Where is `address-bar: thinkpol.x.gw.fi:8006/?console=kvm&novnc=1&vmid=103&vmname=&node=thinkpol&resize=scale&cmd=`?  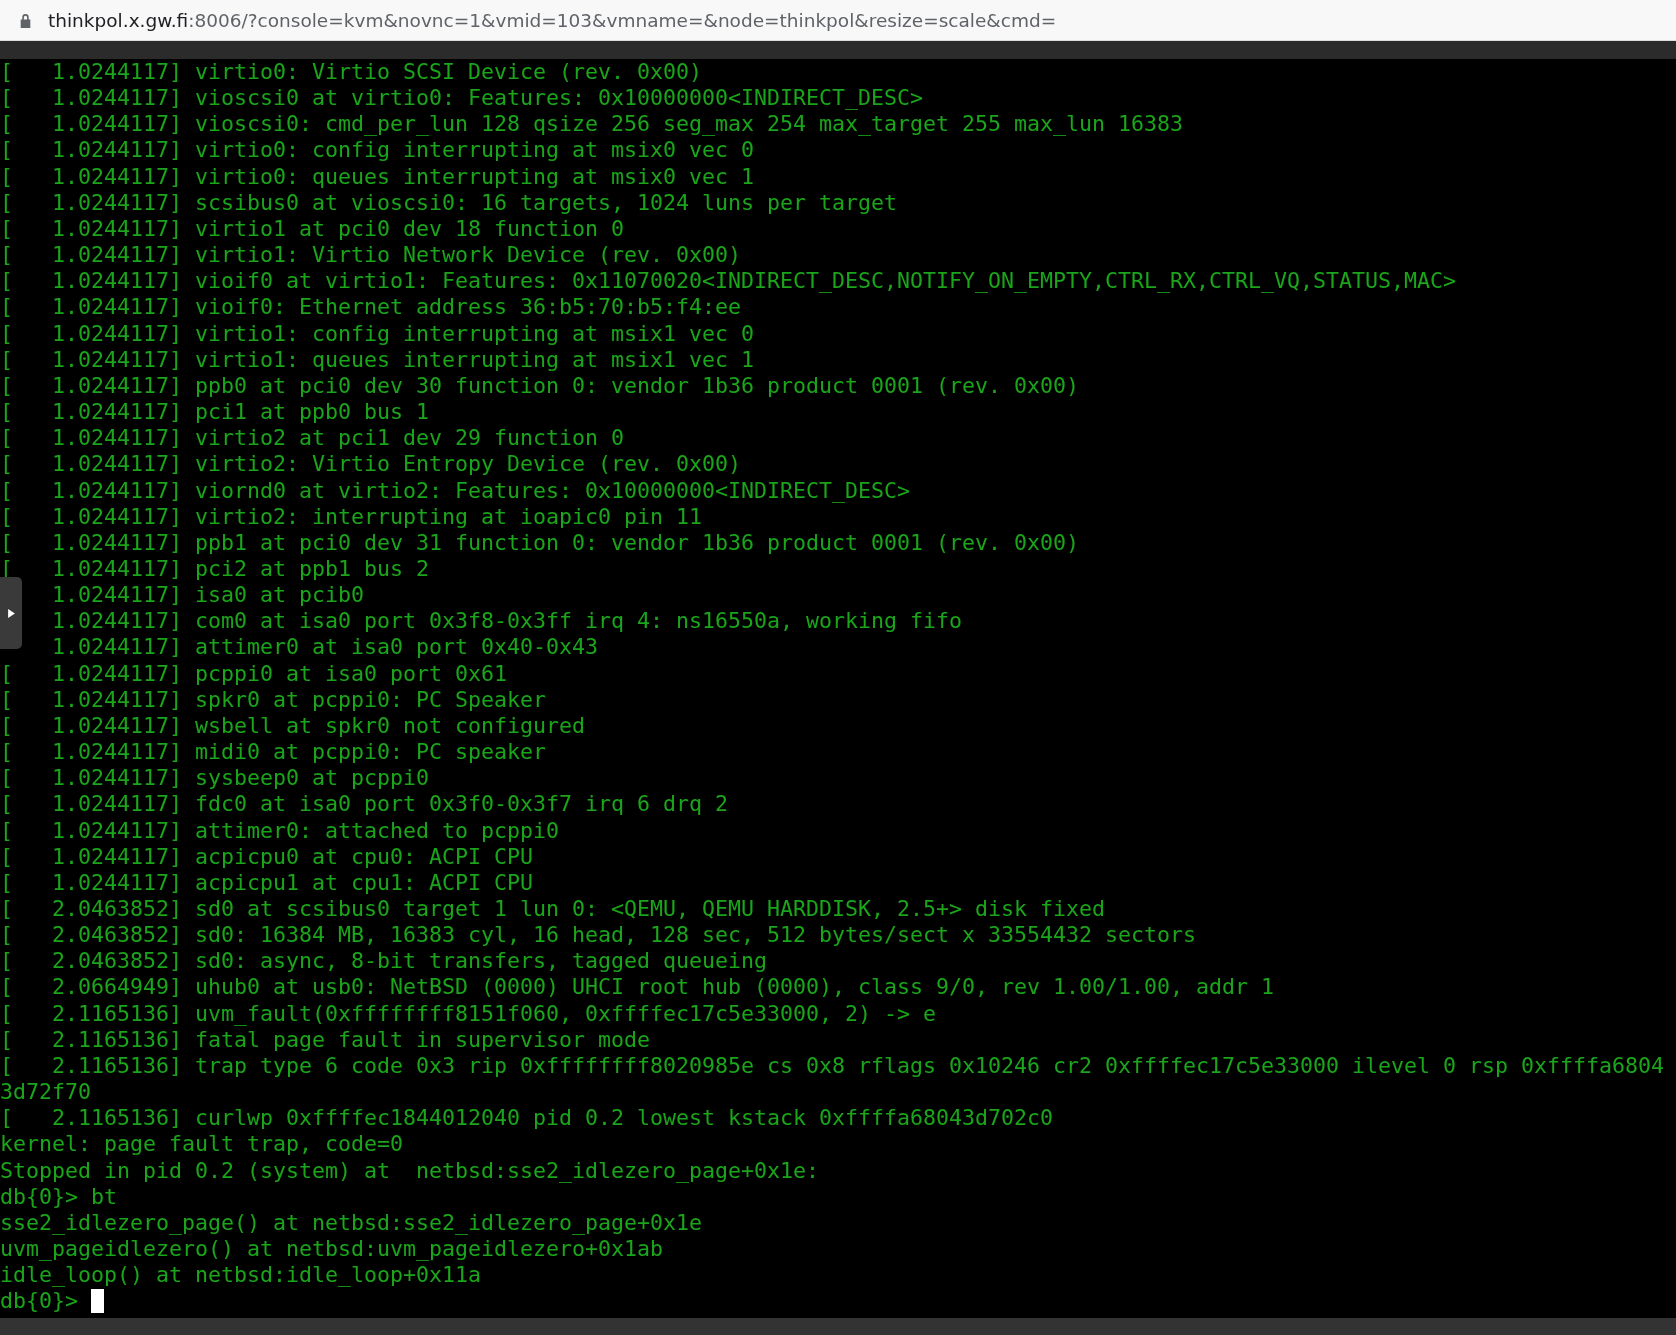
address-bar: thinkpol.x.gw.fi:8006/?console=kvm&novnc=1&vmid=103&vmname=&node=thinkpol&resize=scale&cmd= is located at coordinates (838, 20).